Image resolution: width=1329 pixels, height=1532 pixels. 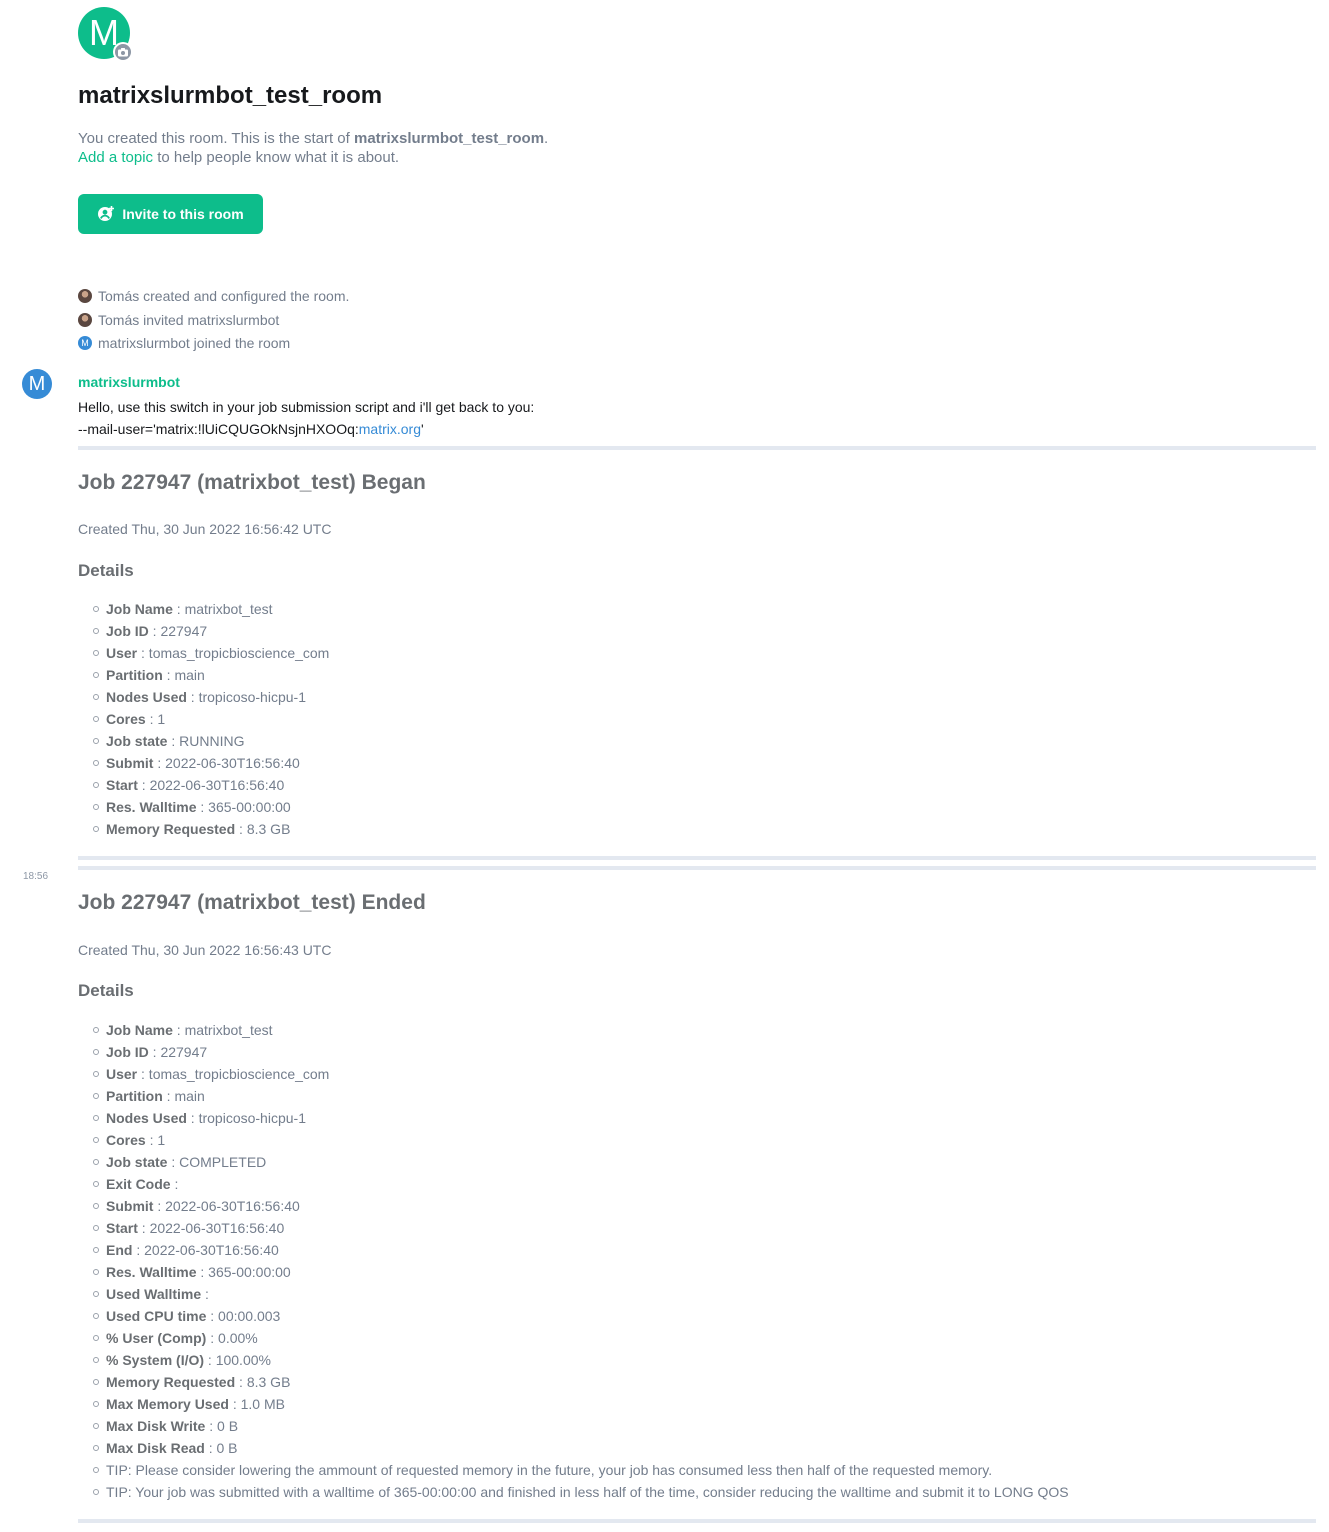 I want to click on detail-item: Max Memory Used : 1.0 MB, so click(x=573, y=1404).